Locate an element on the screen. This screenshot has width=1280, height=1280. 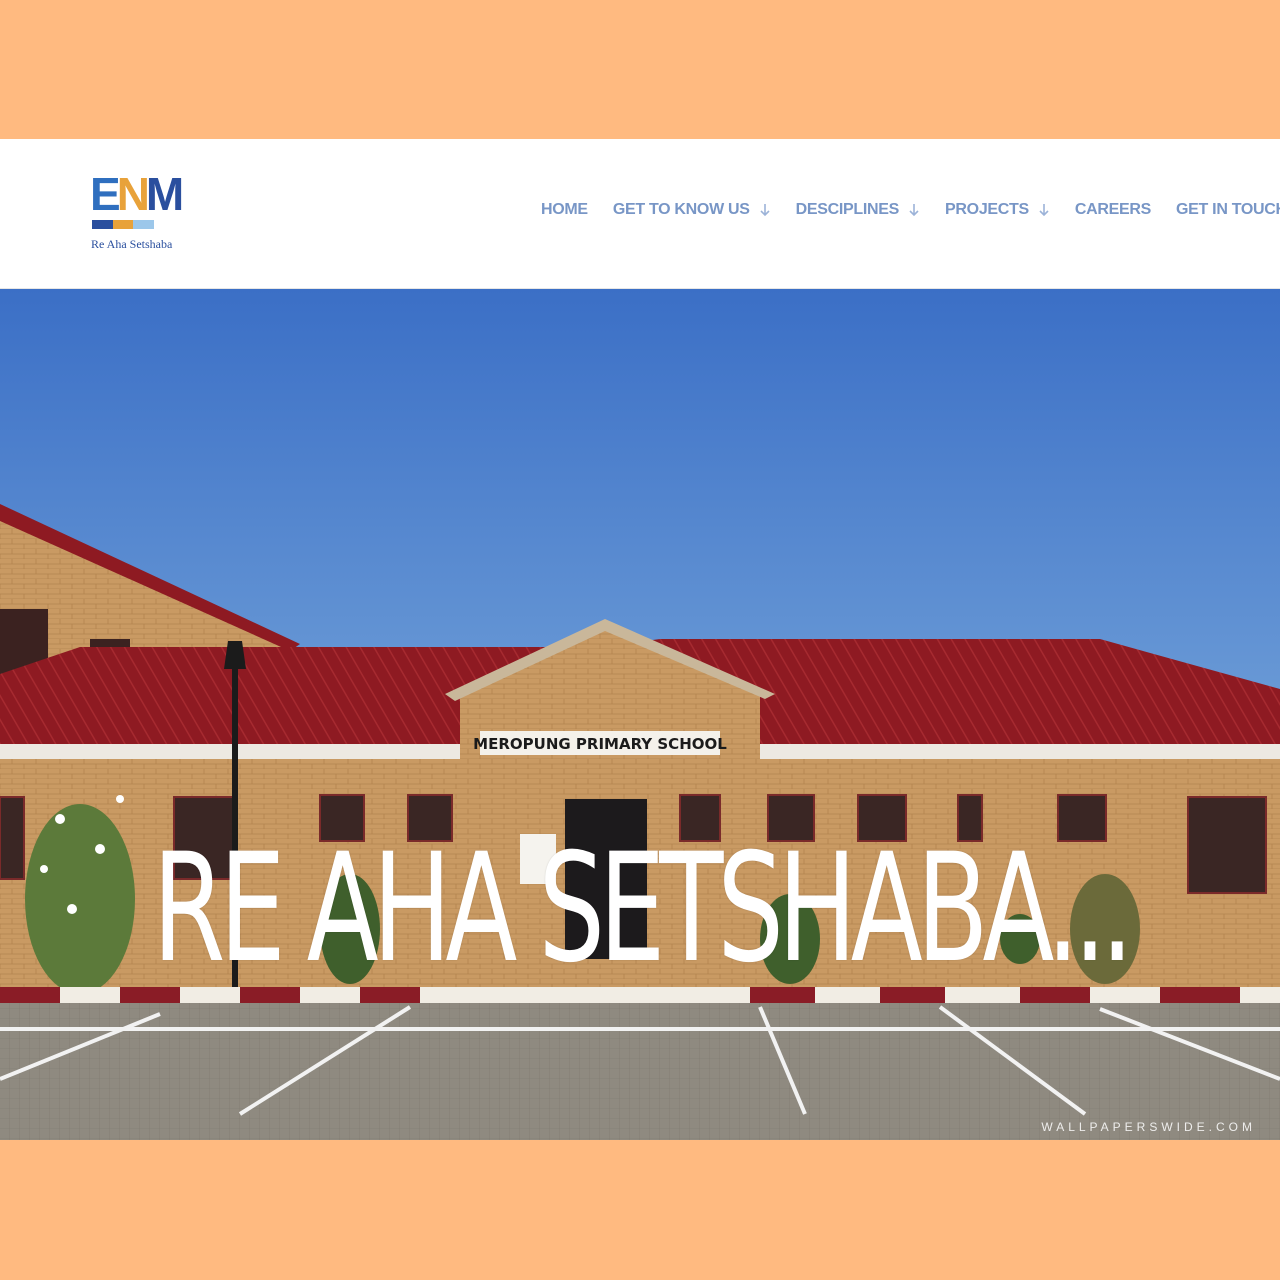
nav-item-home: HOME is located at coordinates (564, 210).